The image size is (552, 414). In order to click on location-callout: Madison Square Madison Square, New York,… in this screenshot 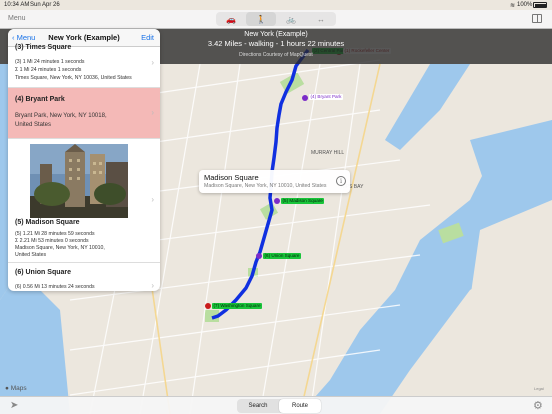, I will do `click(274, 181)`.